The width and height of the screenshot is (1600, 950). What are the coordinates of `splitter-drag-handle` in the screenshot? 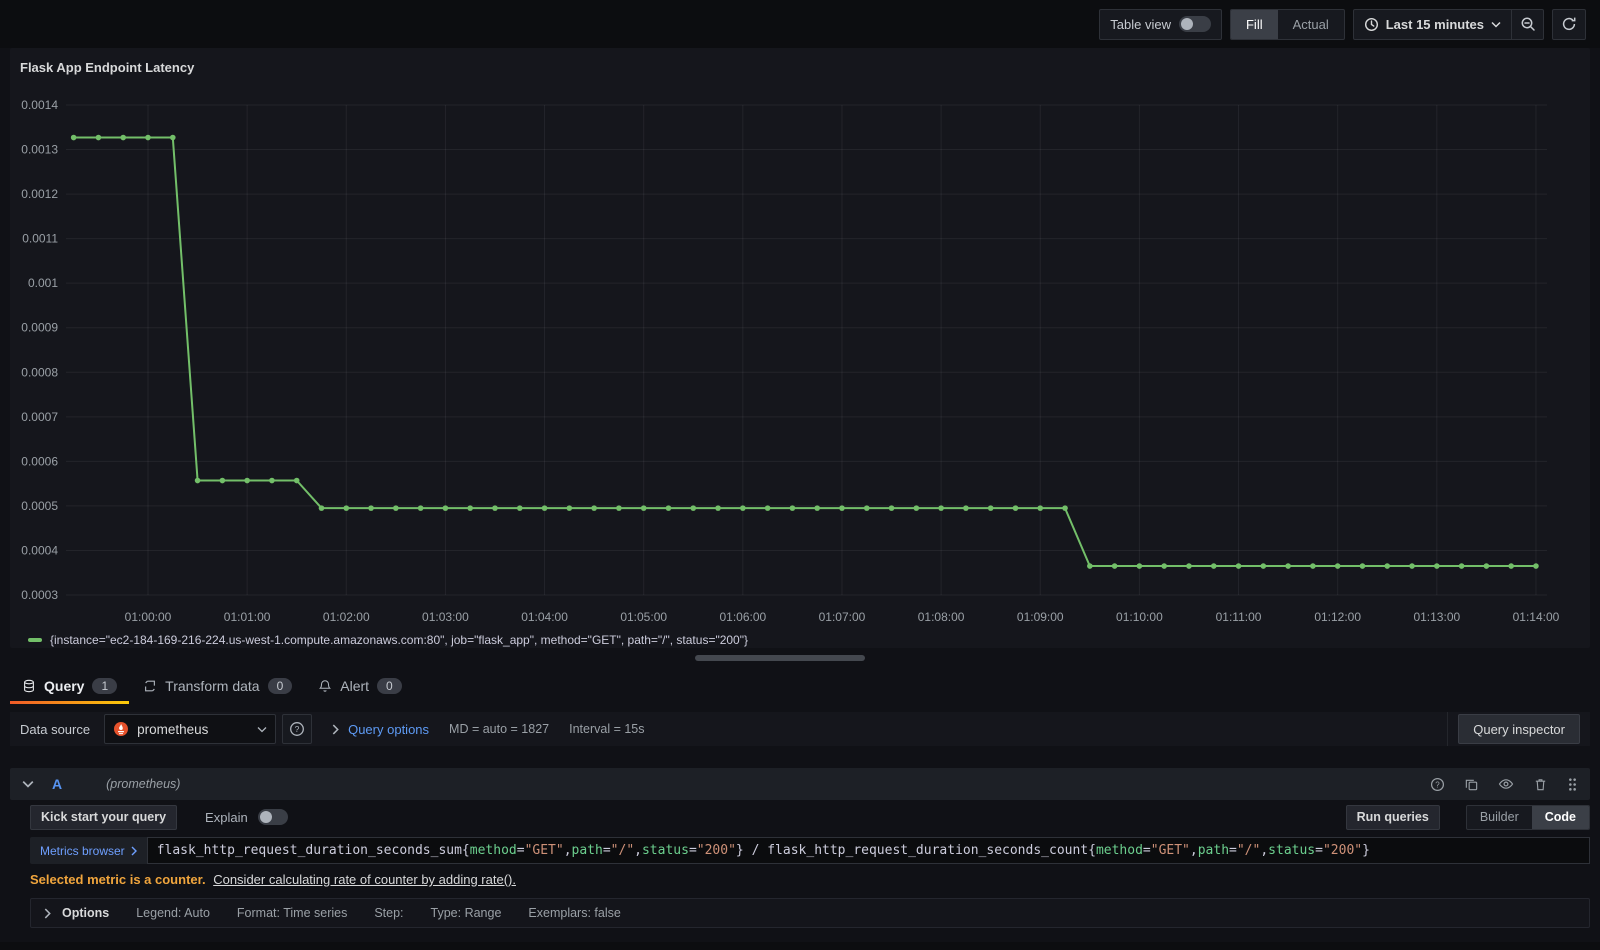 It's located at (780, 658).